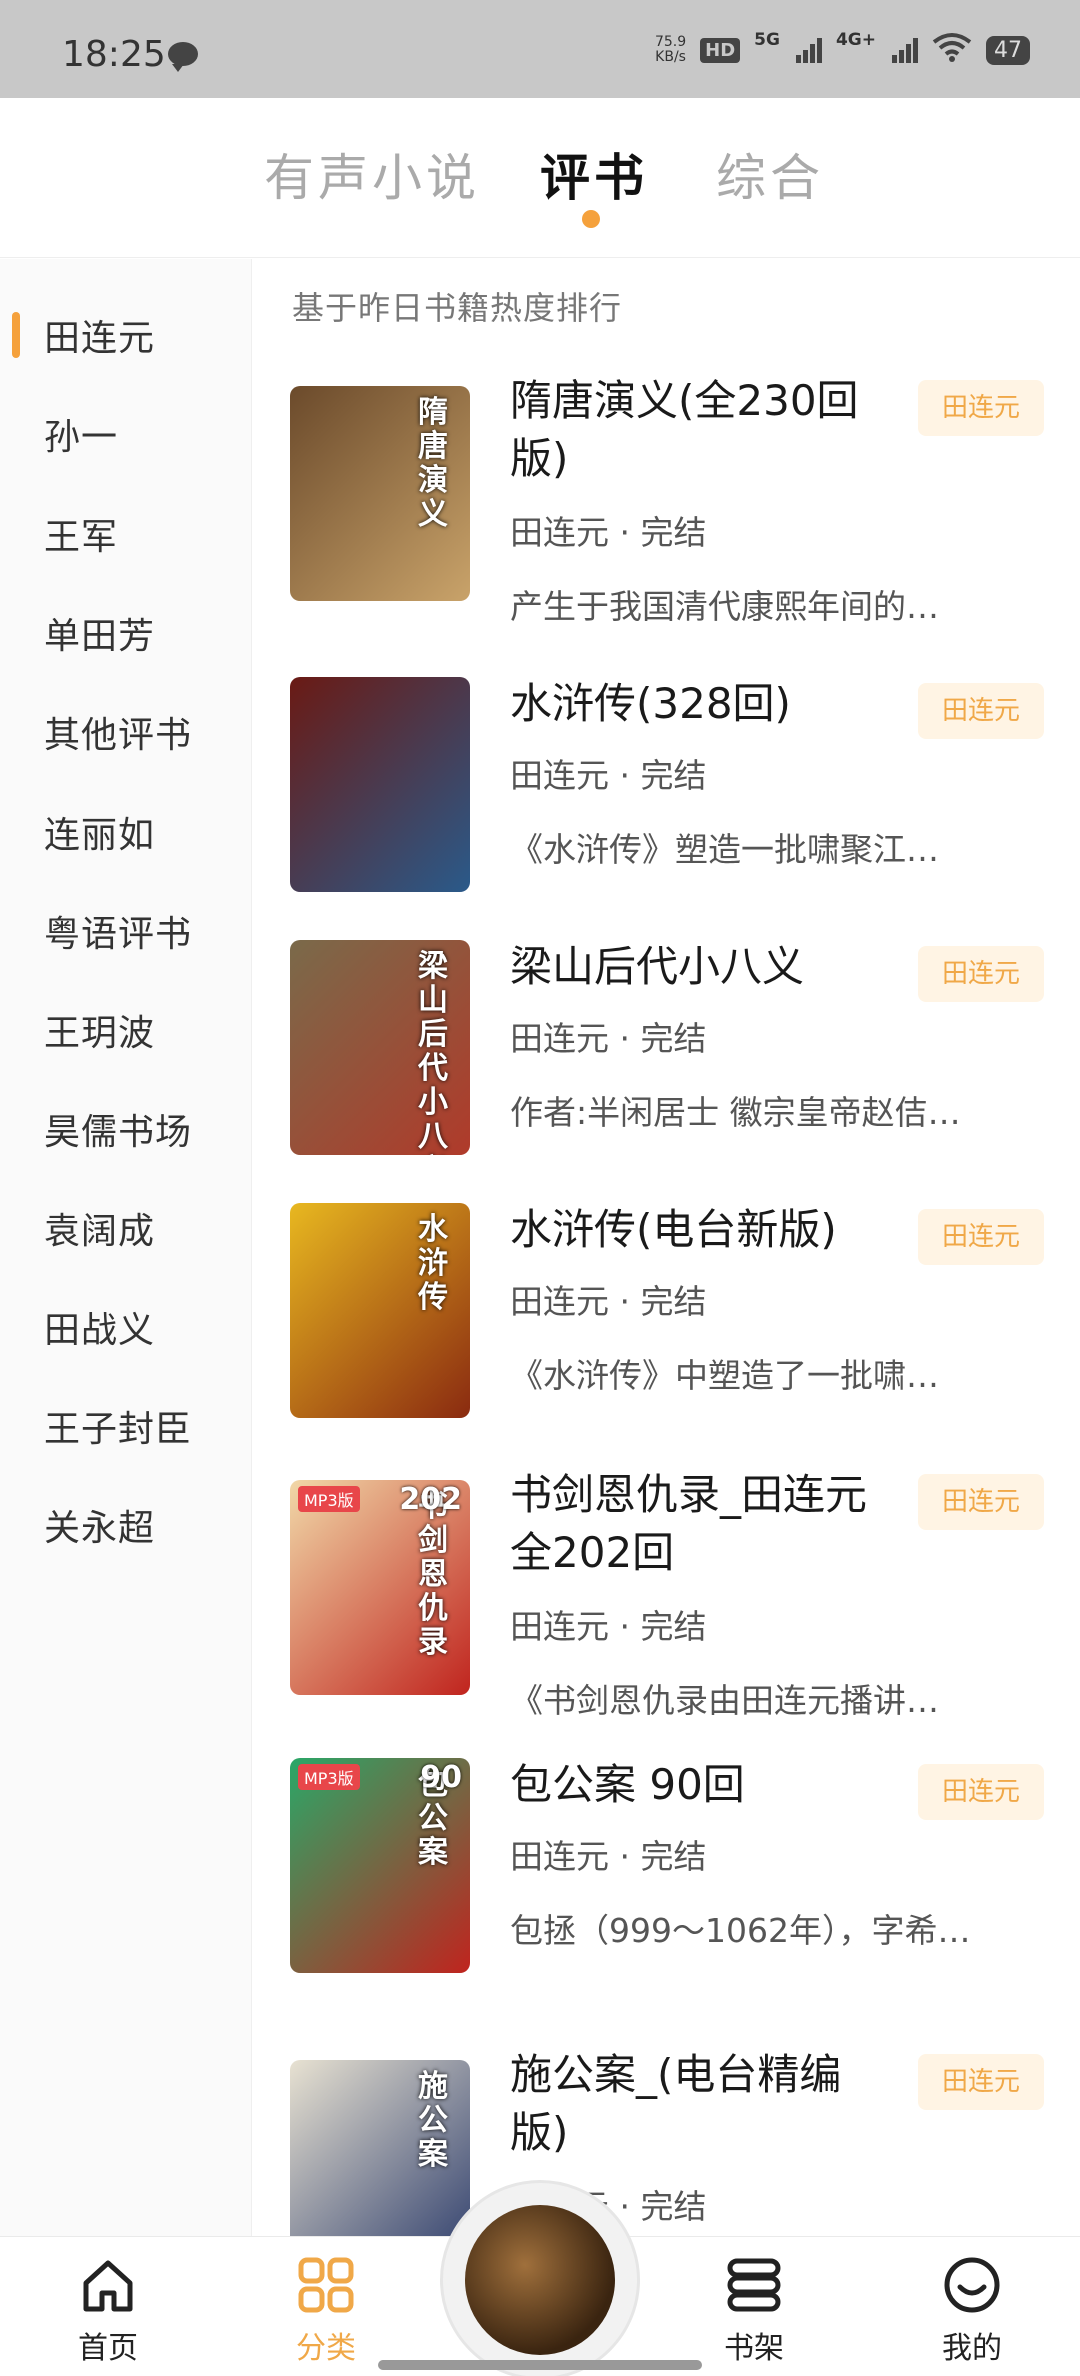 This screenshot has height=2376, width=1080. Describe the element at coordinates (770, 174) in the screenshot. I see `tab-comprehensive: 综合` at that location.